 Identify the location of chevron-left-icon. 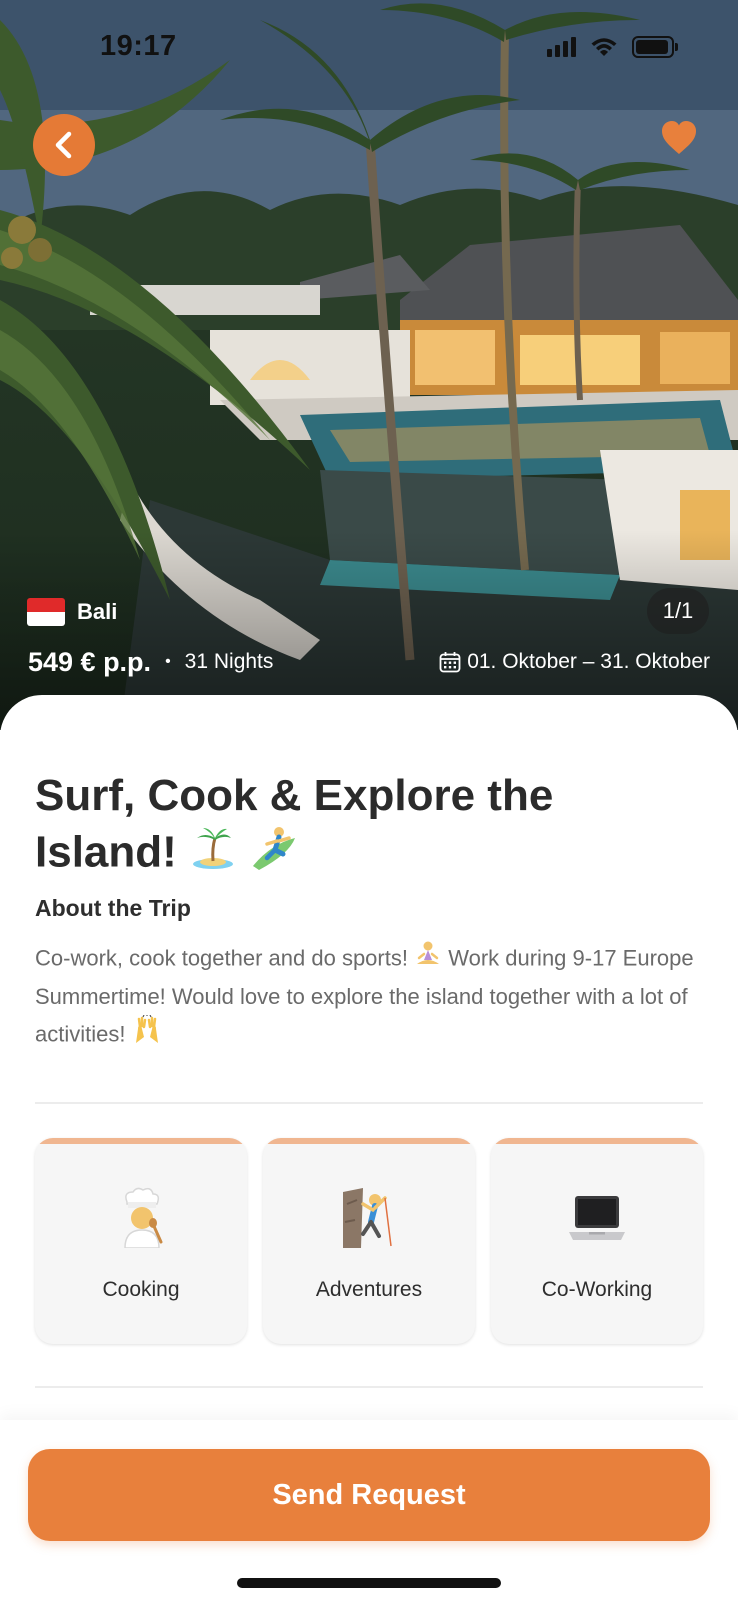
(63, 145).